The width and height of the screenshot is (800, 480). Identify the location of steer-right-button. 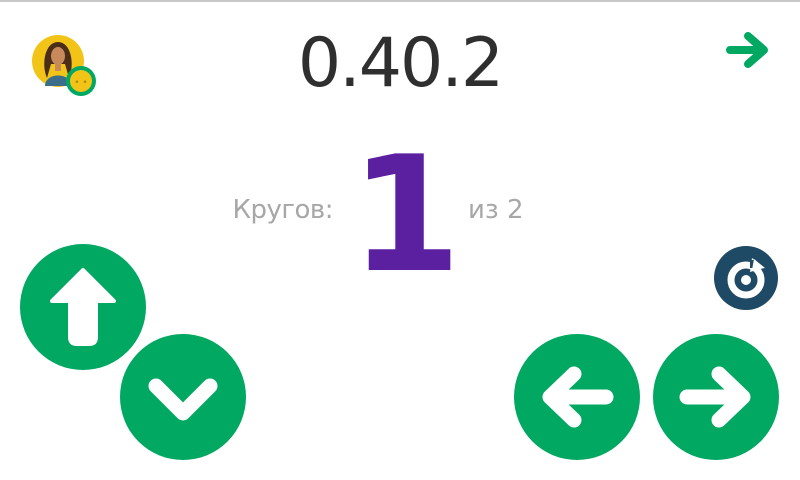
(716, 397).